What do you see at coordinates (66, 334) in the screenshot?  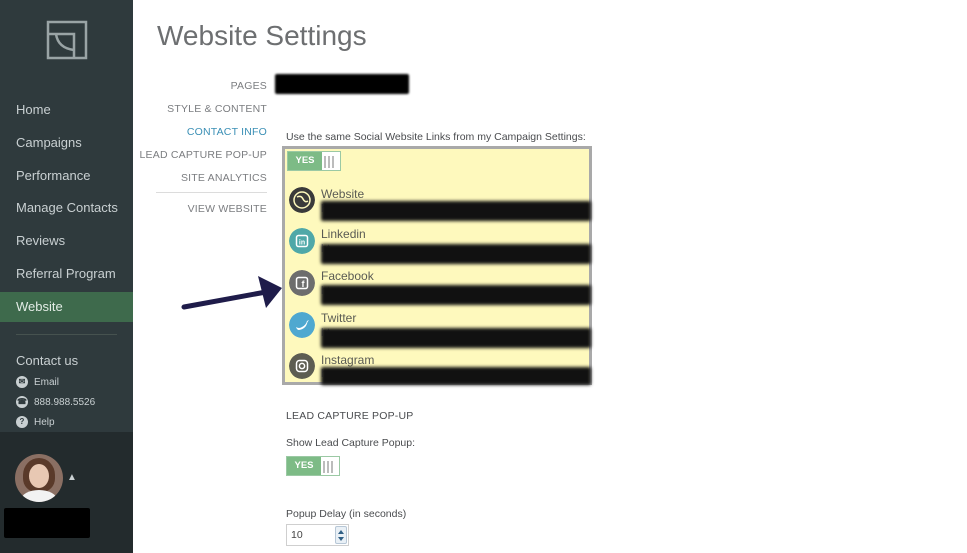 I see `nav-divider` at bounding box center [66, 334].